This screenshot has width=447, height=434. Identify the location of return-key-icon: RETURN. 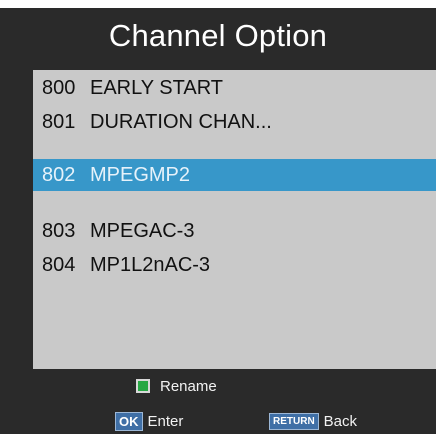
(294, 421).